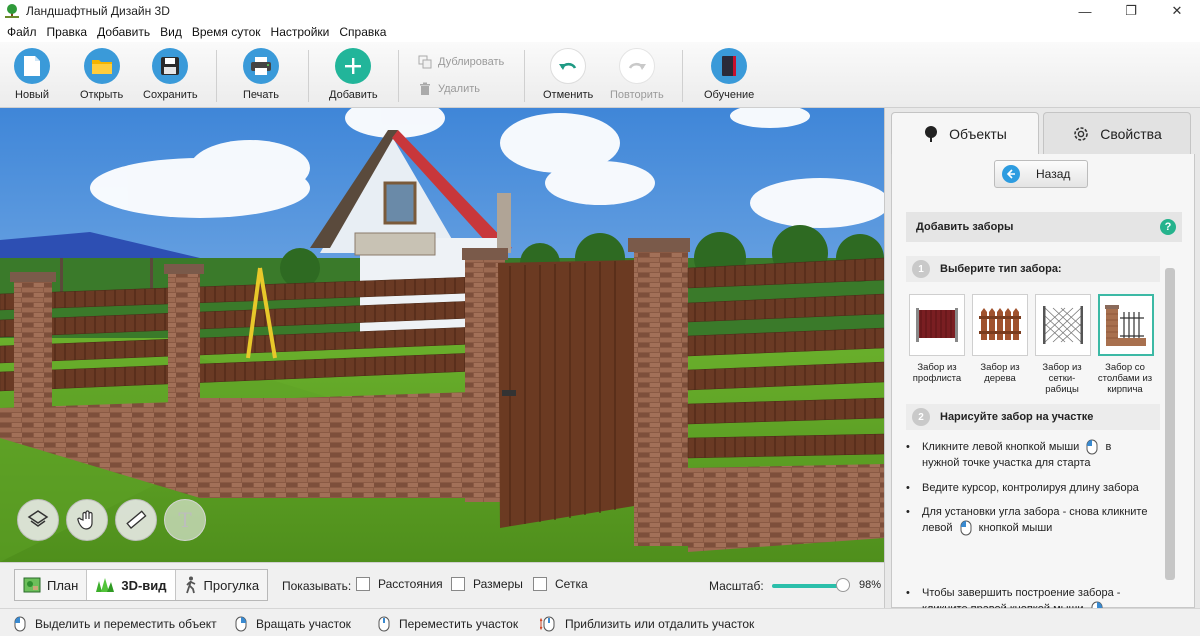 This screenshot has width=1200, height=636. I want to click on fence-type-wood, so click(1000, 325).